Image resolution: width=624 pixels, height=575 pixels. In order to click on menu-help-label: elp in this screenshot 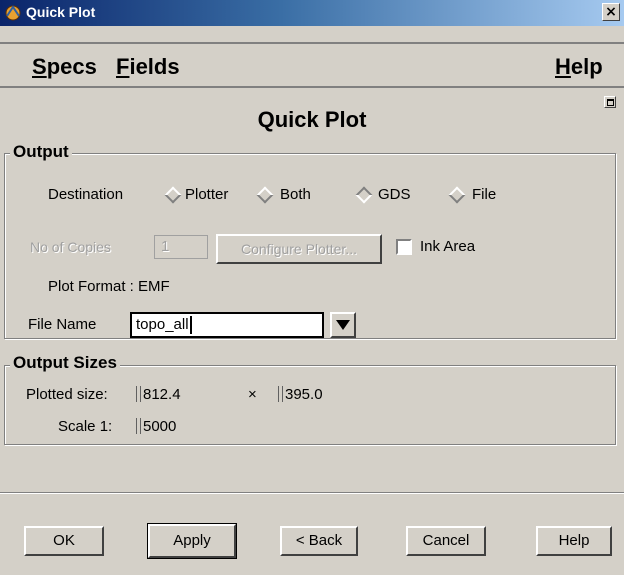, I will do `click(586, 66)`.